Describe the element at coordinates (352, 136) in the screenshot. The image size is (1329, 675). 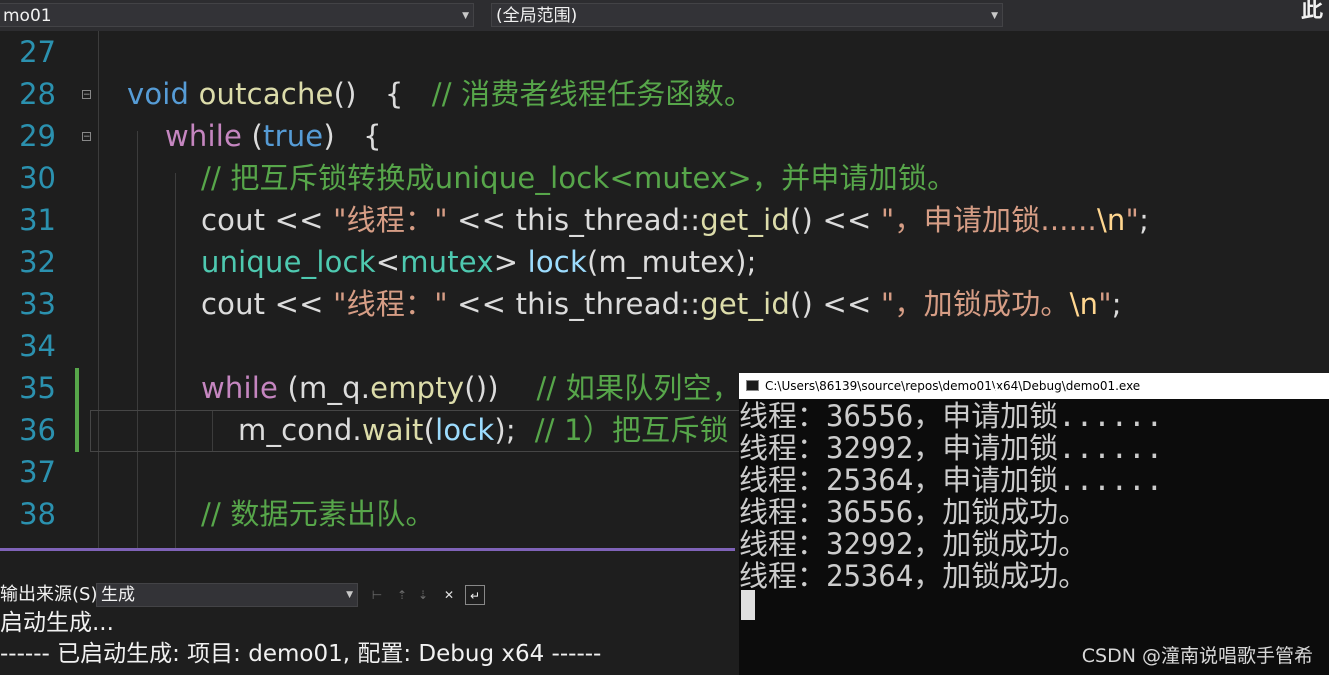
I see `code-token: ) {` at that location.